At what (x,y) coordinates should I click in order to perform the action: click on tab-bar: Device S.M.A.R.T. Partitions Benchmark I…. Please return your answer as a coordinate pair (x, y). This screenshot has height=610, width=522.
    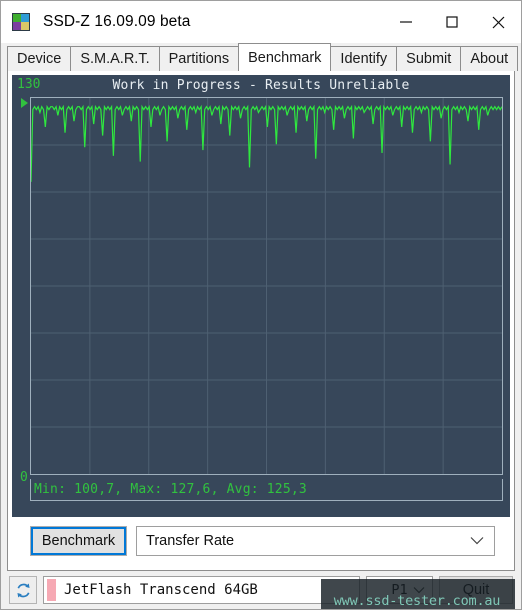
    Looking at the image, I should click on (261, 57).